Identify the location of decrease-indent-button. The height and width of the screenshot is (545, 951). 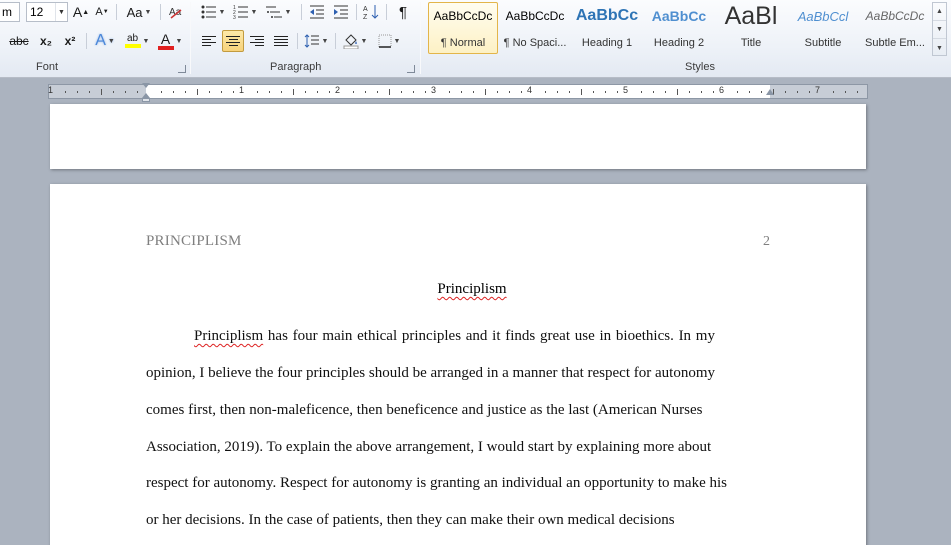
(317, 12).